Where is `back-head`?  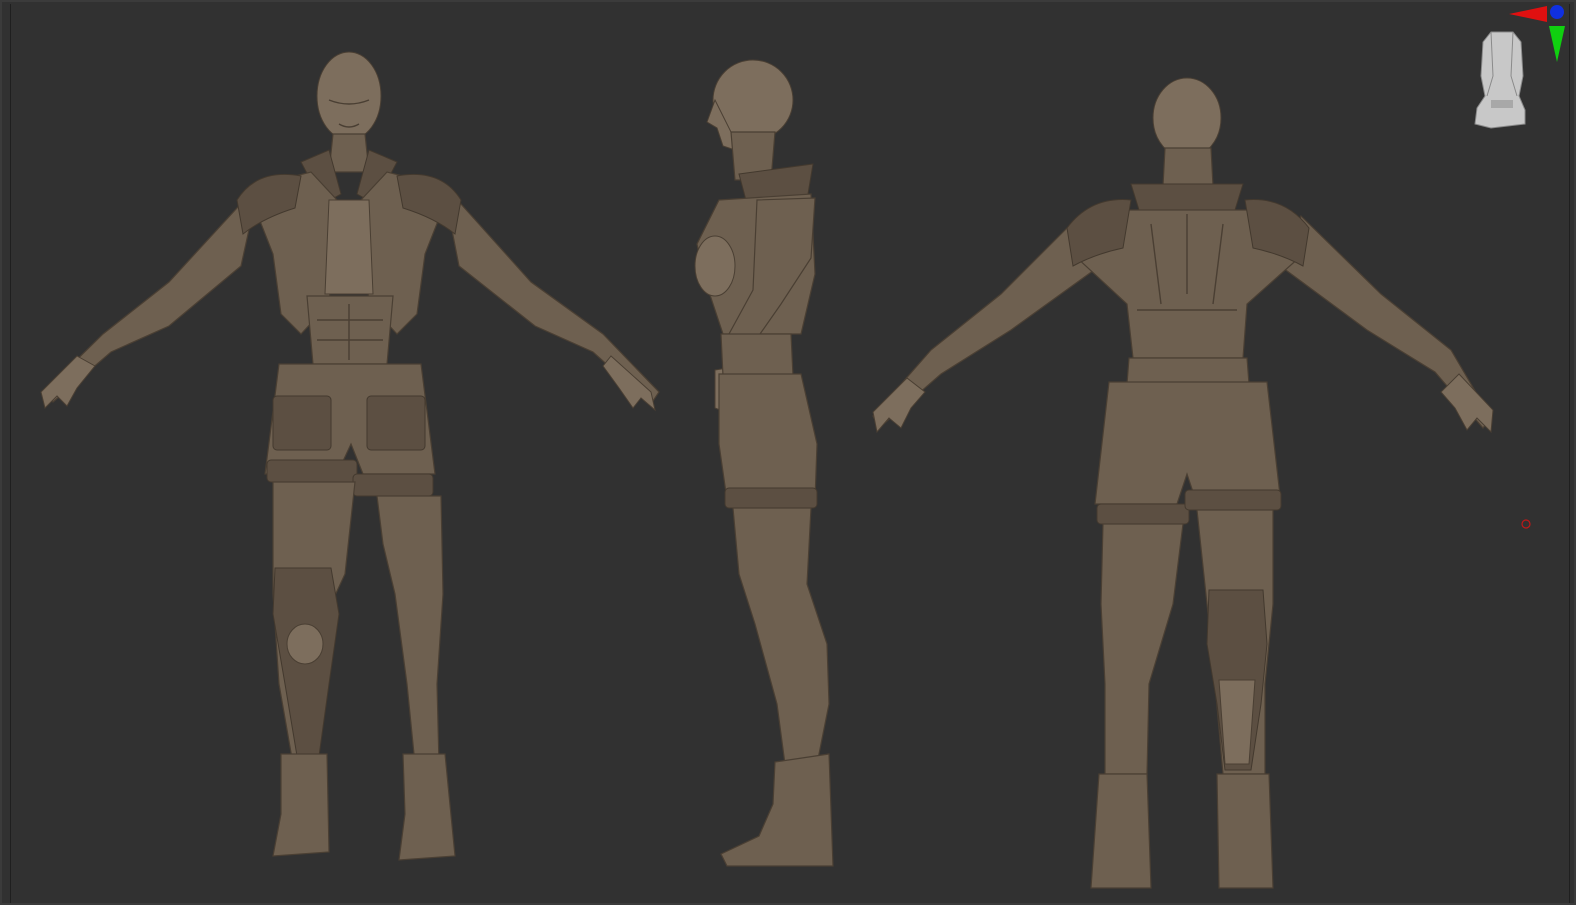 back-head is located at coordinates (1187, 118).